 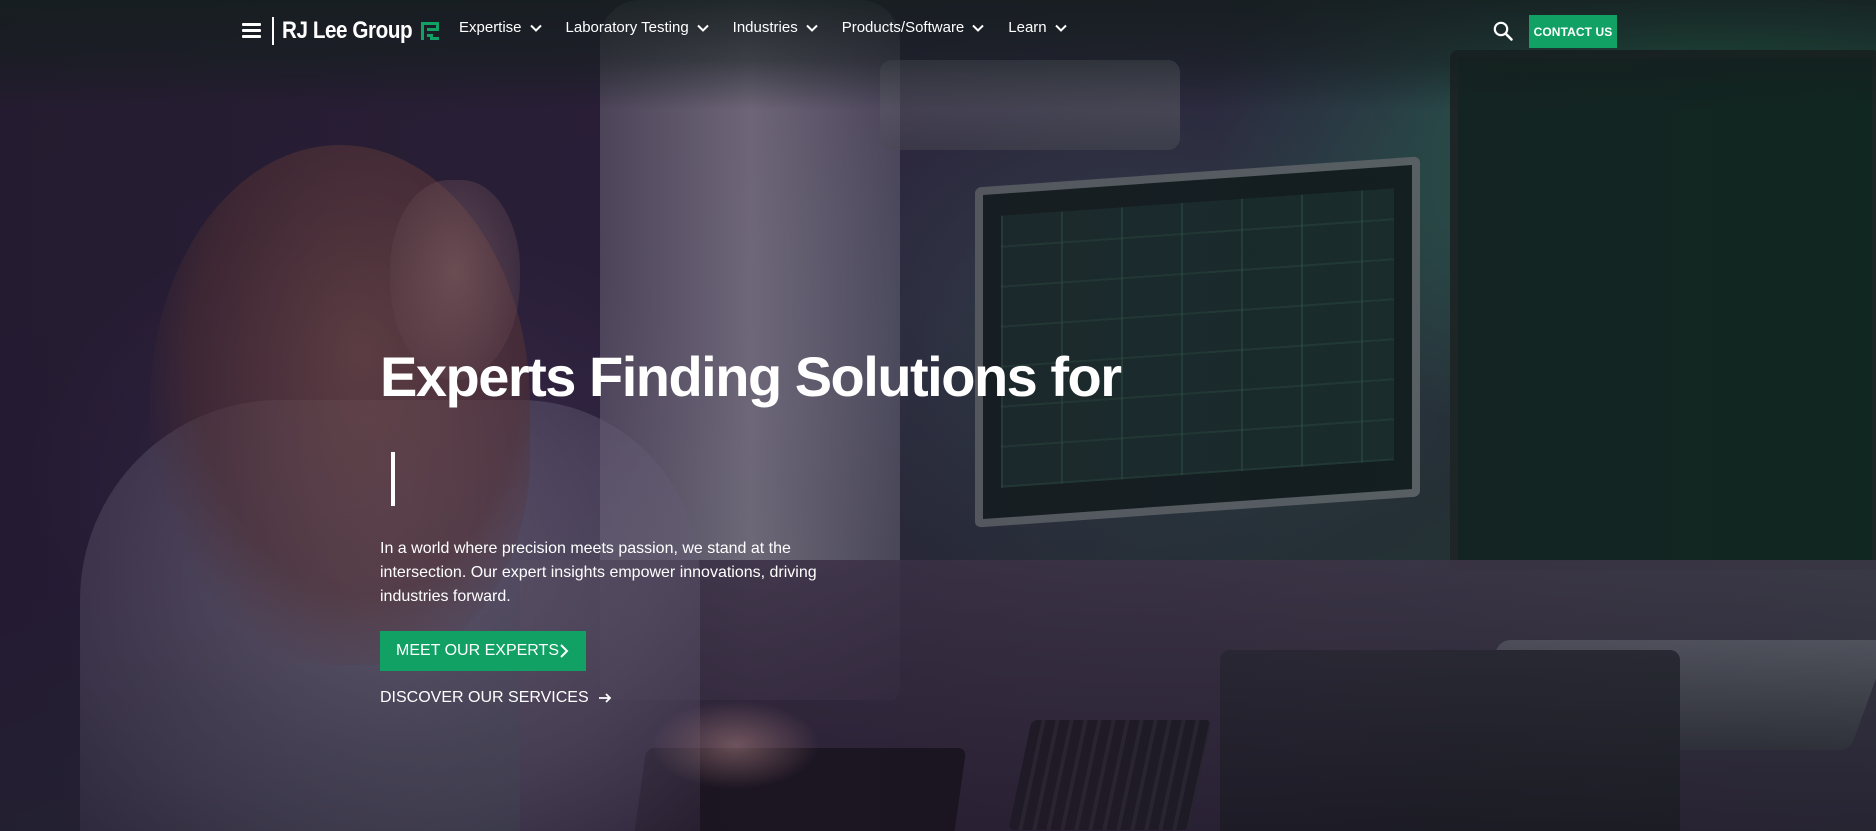 I want to click on logo-mark-icon, so click(x=430, y=31).